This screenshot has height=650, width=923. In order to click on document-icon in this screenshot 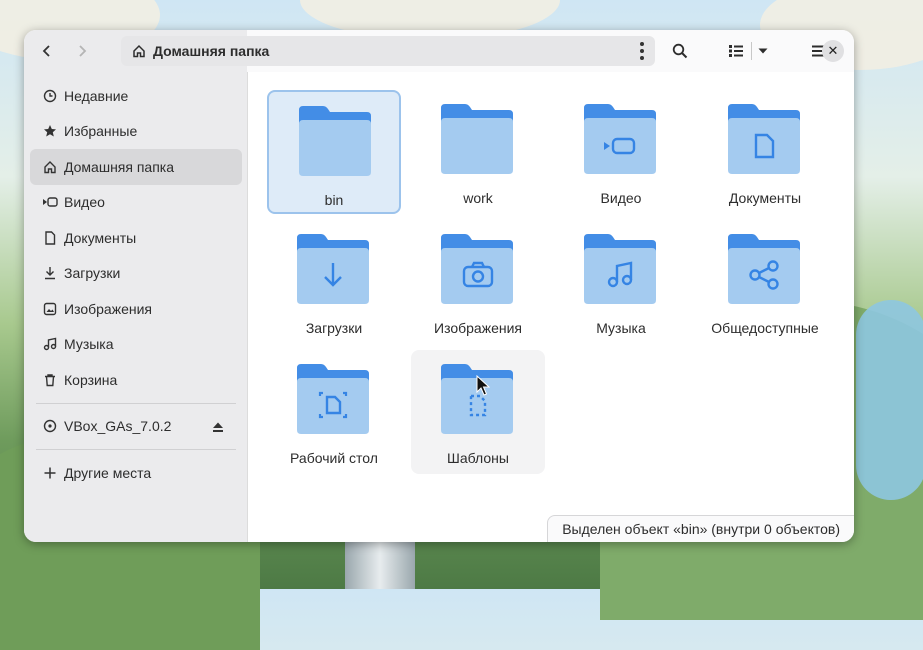, I will do `click(50, 238)`.